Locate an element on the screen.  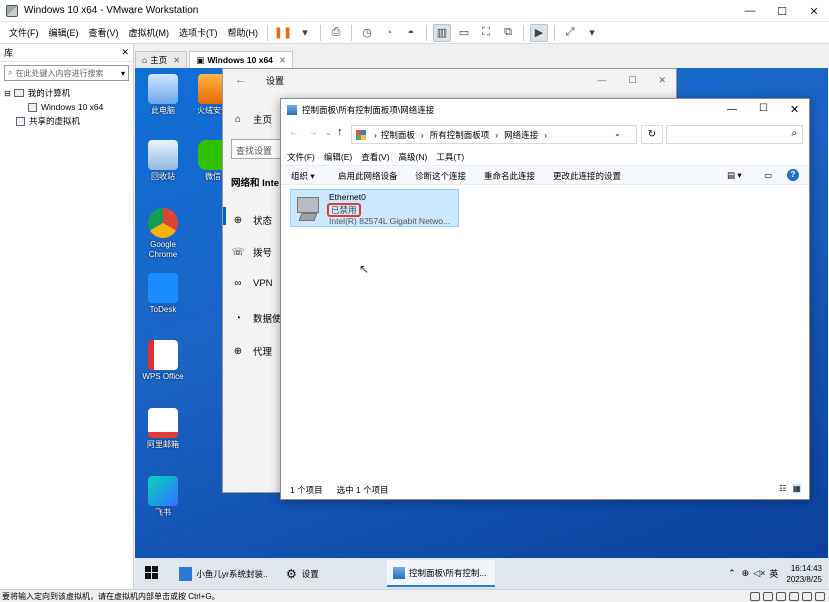
snapshot-icon: ◷ is located at coordinates (367, 33).